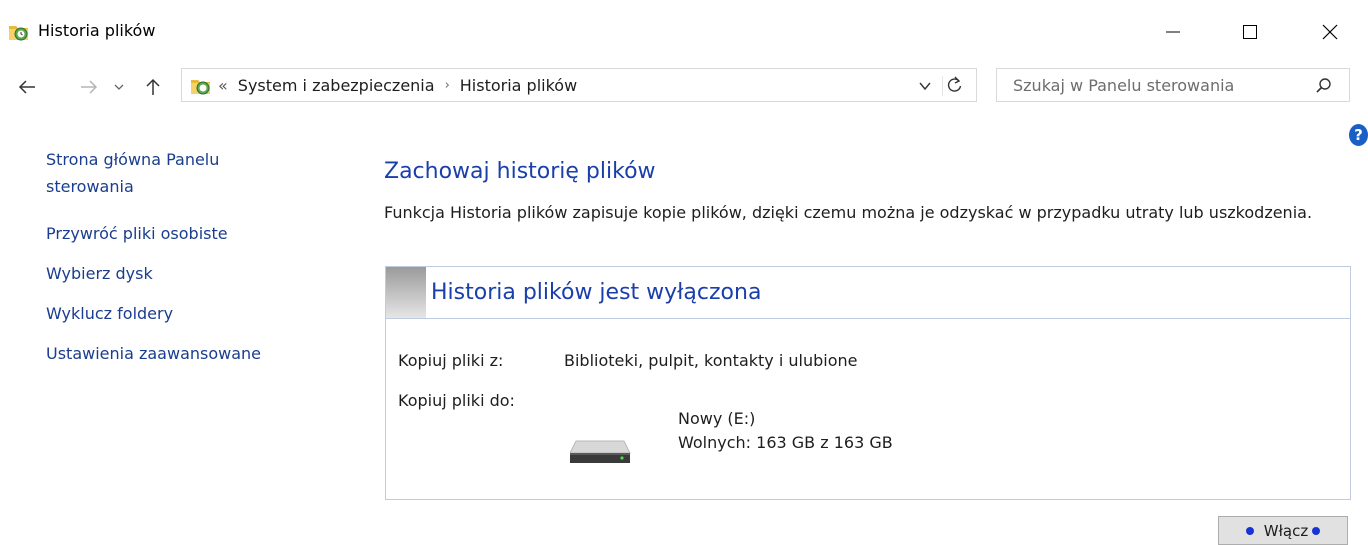  Describe the element at coordinates (1324, 86) in the screenshot. I see `search-icon` at that location.